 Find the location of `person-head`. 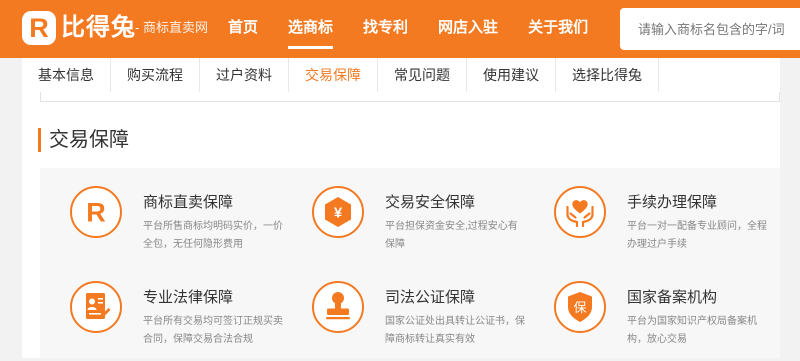

person-head is located at coordinates (92, 301).